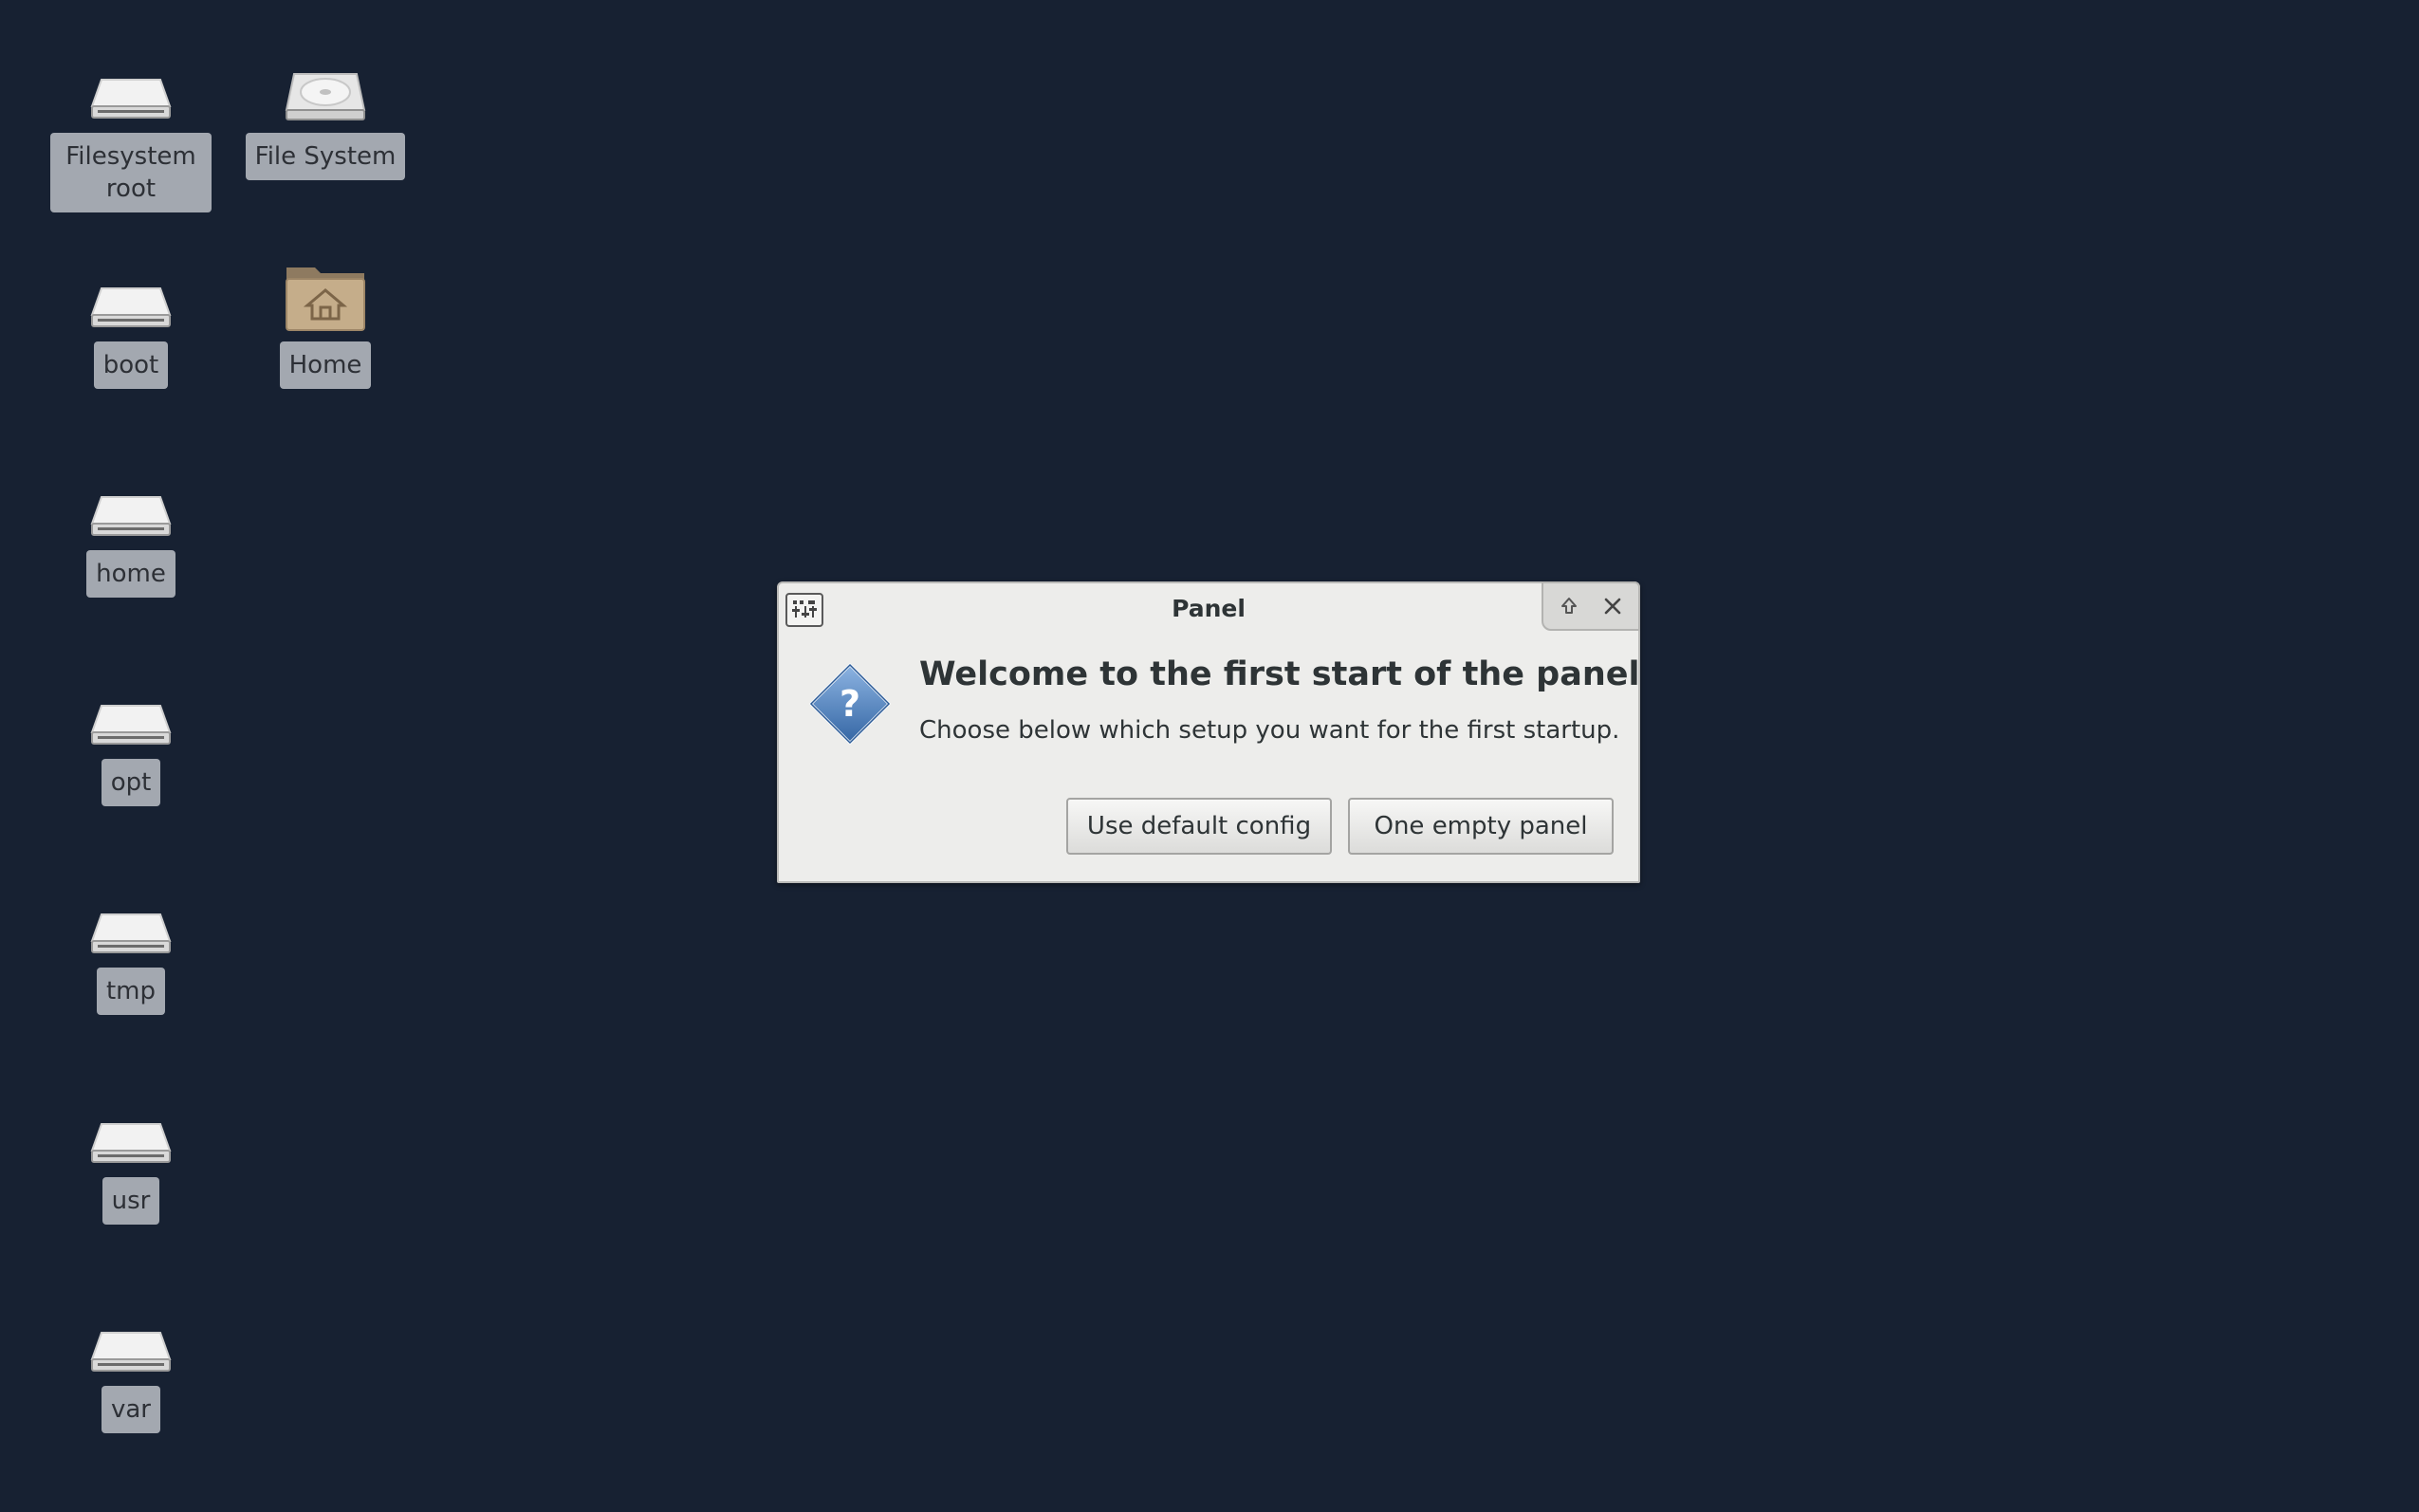 The width and height of the screenshot is (2419, 1512). I want to click on desktop-icon-var: var, so click(131, 1372).